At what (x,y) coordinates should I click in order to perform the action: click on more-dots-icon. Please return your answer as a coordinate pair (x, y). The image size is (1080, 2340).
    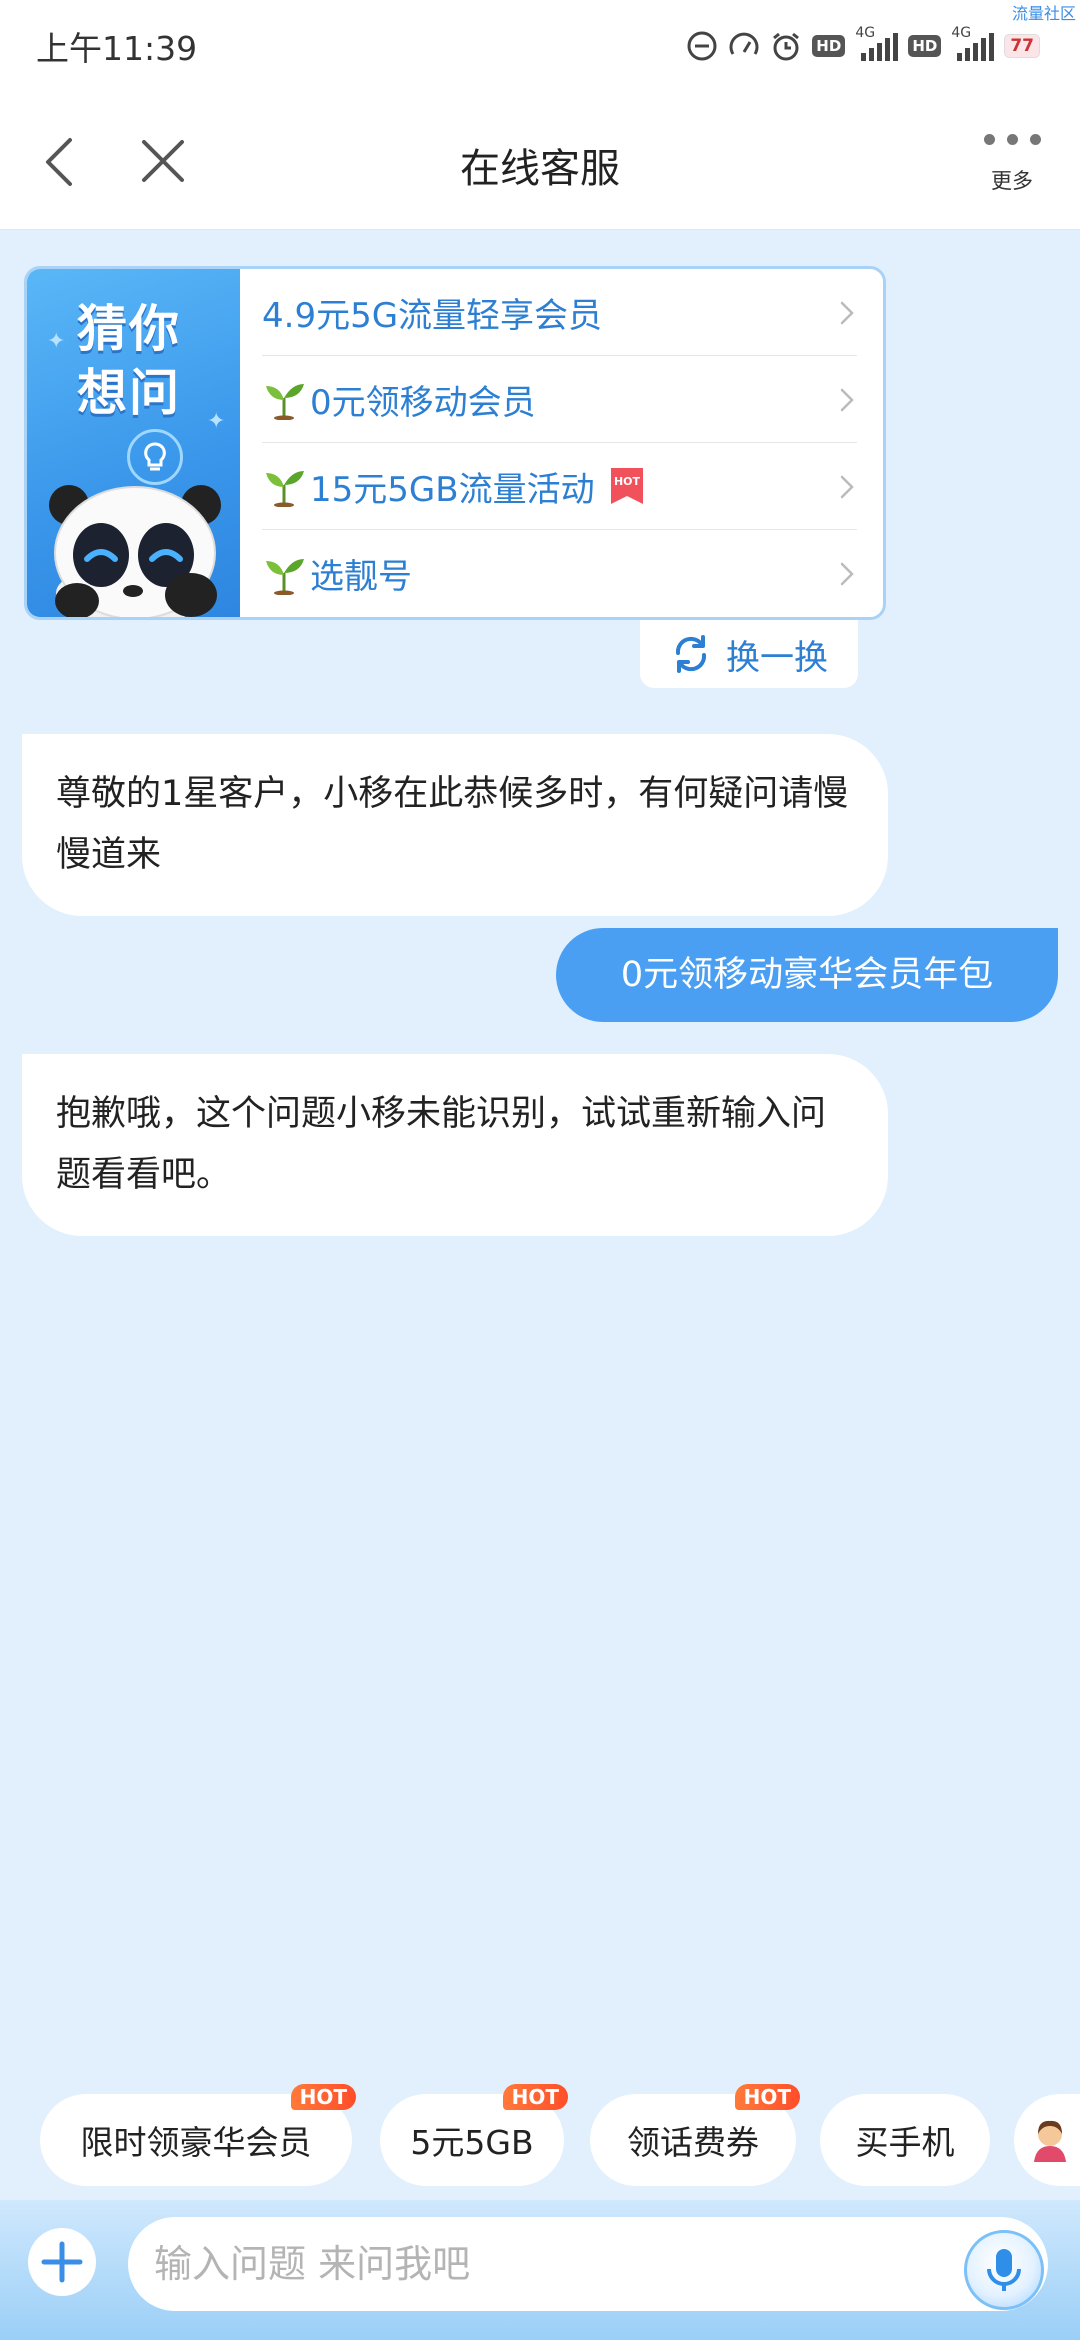
    Looking at the image, I should click on (1012, 139).